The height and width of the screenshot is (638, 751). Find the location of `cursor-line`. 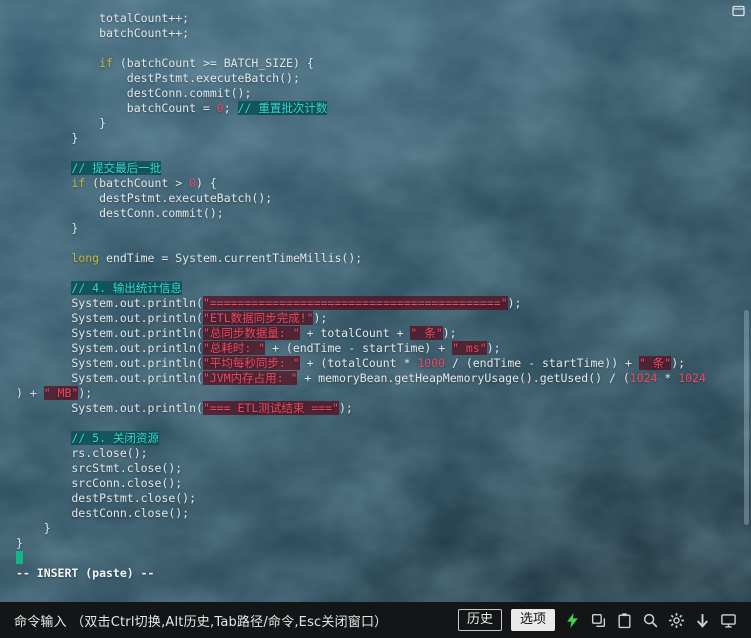

cursor-line is located at coordinates (383, 558).